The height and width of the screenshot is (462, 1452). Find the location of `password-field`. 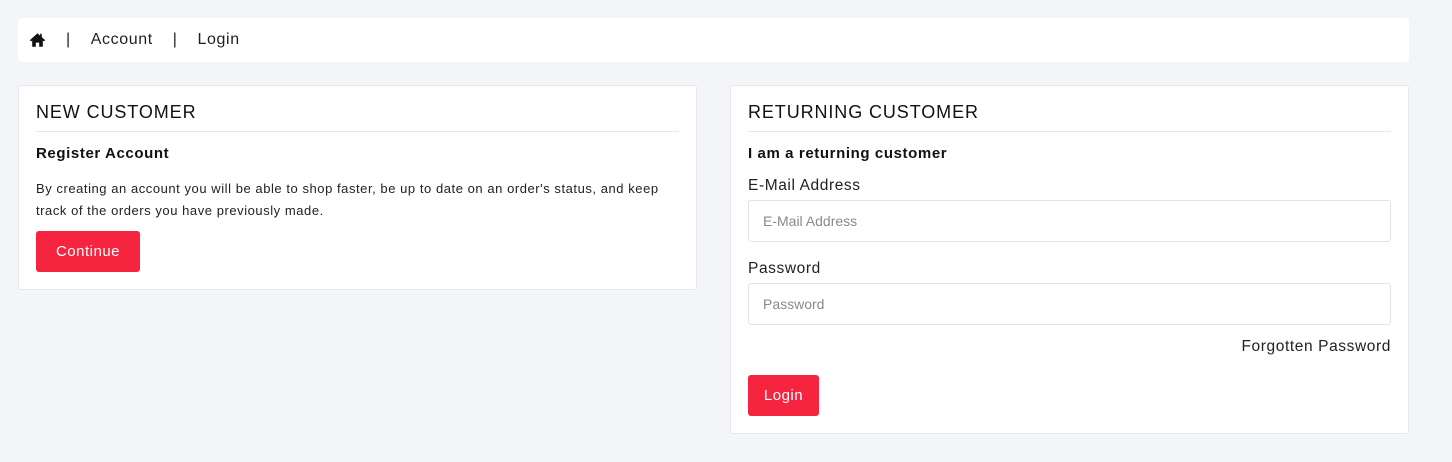

password-field is located at coordinates (1069, 304).